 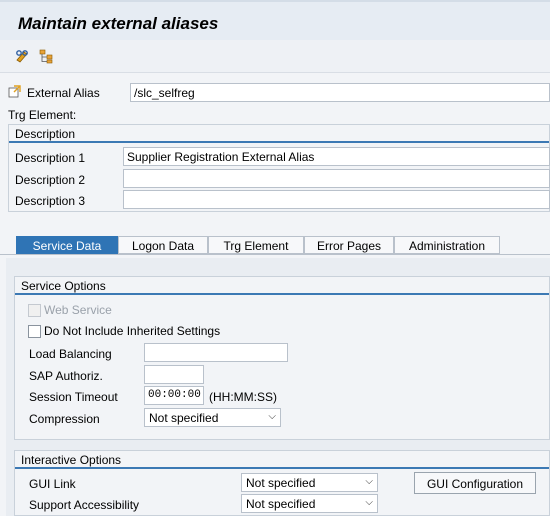 I want to click on description-1-field: Supplier Registration External Alias, so click(x=336, y=156).